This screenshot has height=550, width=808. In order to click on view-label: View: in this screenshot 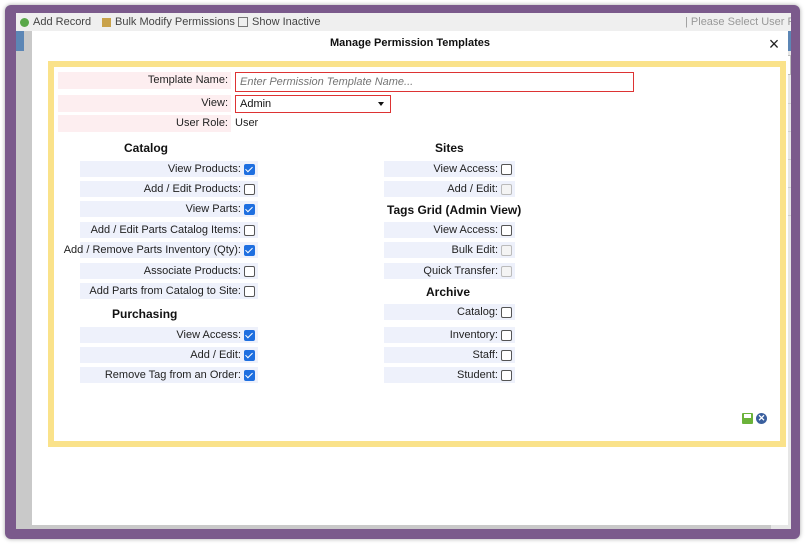, I will do `click(144, 103)`.